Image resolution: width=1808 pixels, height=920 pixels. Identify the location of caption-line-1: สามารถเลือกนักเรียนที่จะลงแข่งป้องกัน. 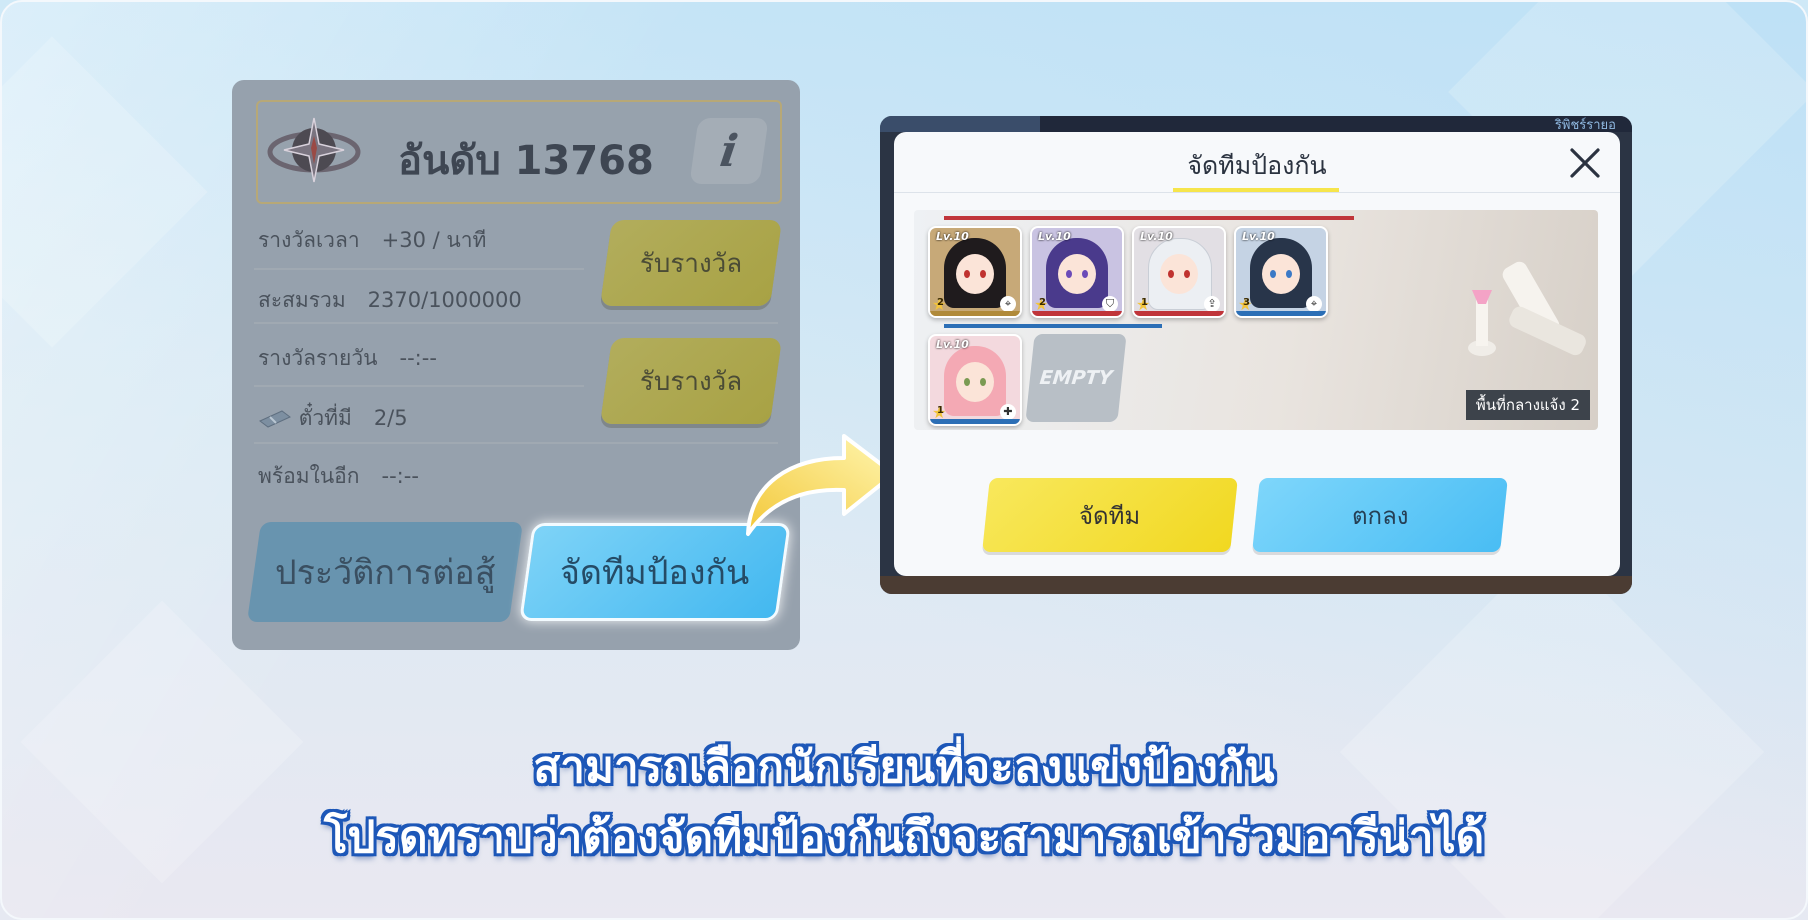
(904, 767).